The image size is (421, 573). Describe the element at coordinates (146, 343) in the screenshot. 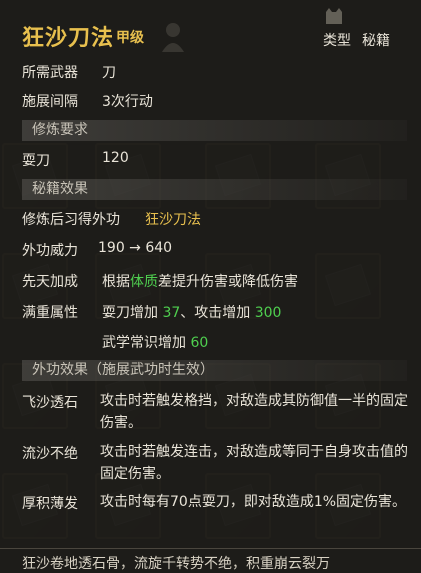

I see `max-text: 武学常识增加` at that location.